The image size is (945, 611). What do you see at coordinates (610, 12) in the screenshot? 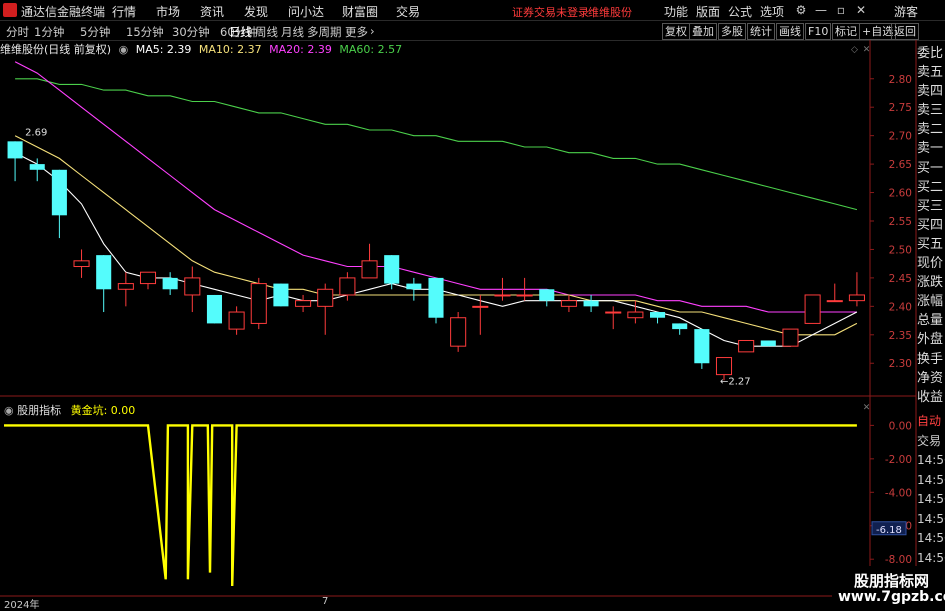
I see `stock-name-label: 维维股份` at bounding box center [610, 12].